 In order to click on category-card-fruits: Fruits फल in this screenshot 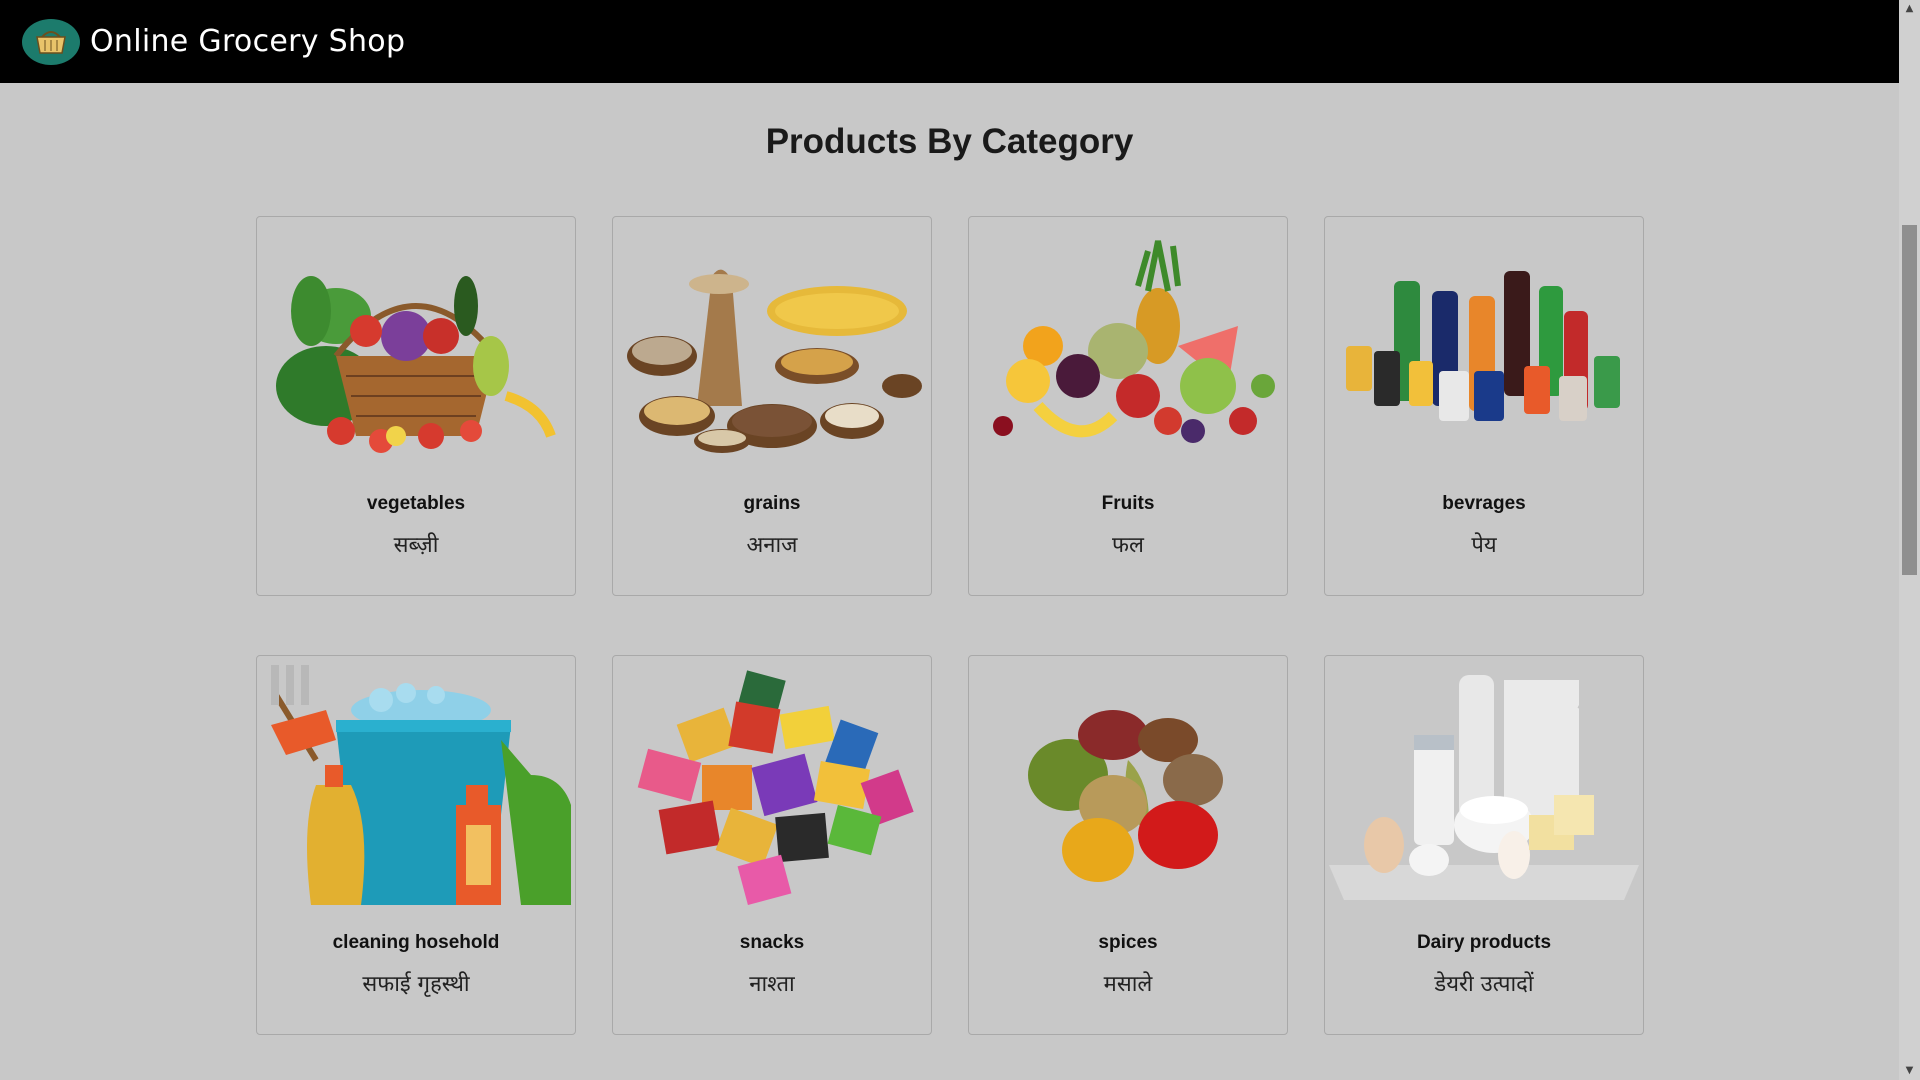, I will do `click(1128, 406)`.